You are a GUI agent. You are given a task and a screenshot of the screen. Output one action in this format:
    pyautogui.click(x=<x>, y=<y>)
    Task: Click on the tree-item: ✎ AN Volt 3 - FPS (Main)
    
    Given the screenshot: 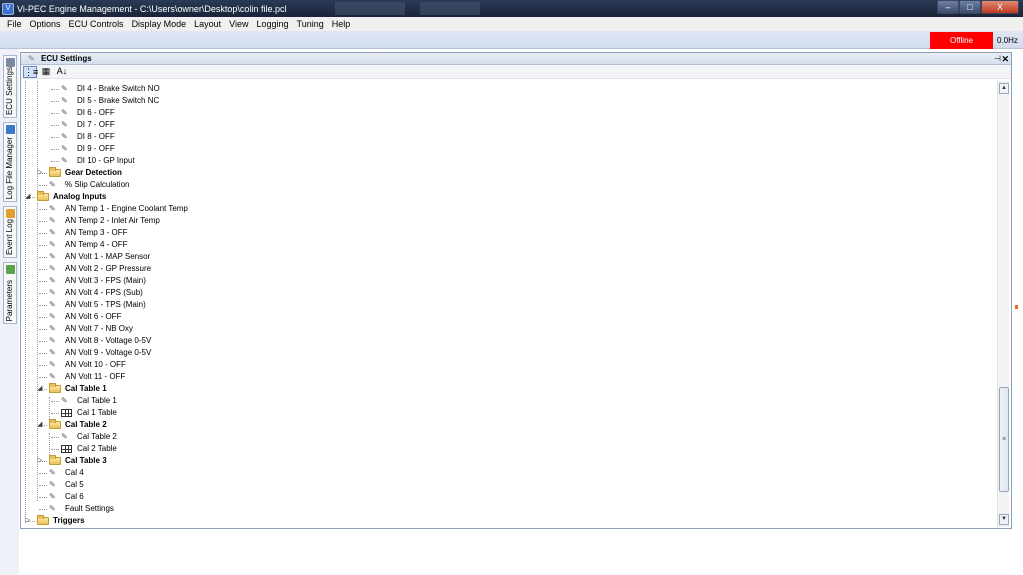 What is the action you would take?
    pyautogui.click(x=503, y=281)
    